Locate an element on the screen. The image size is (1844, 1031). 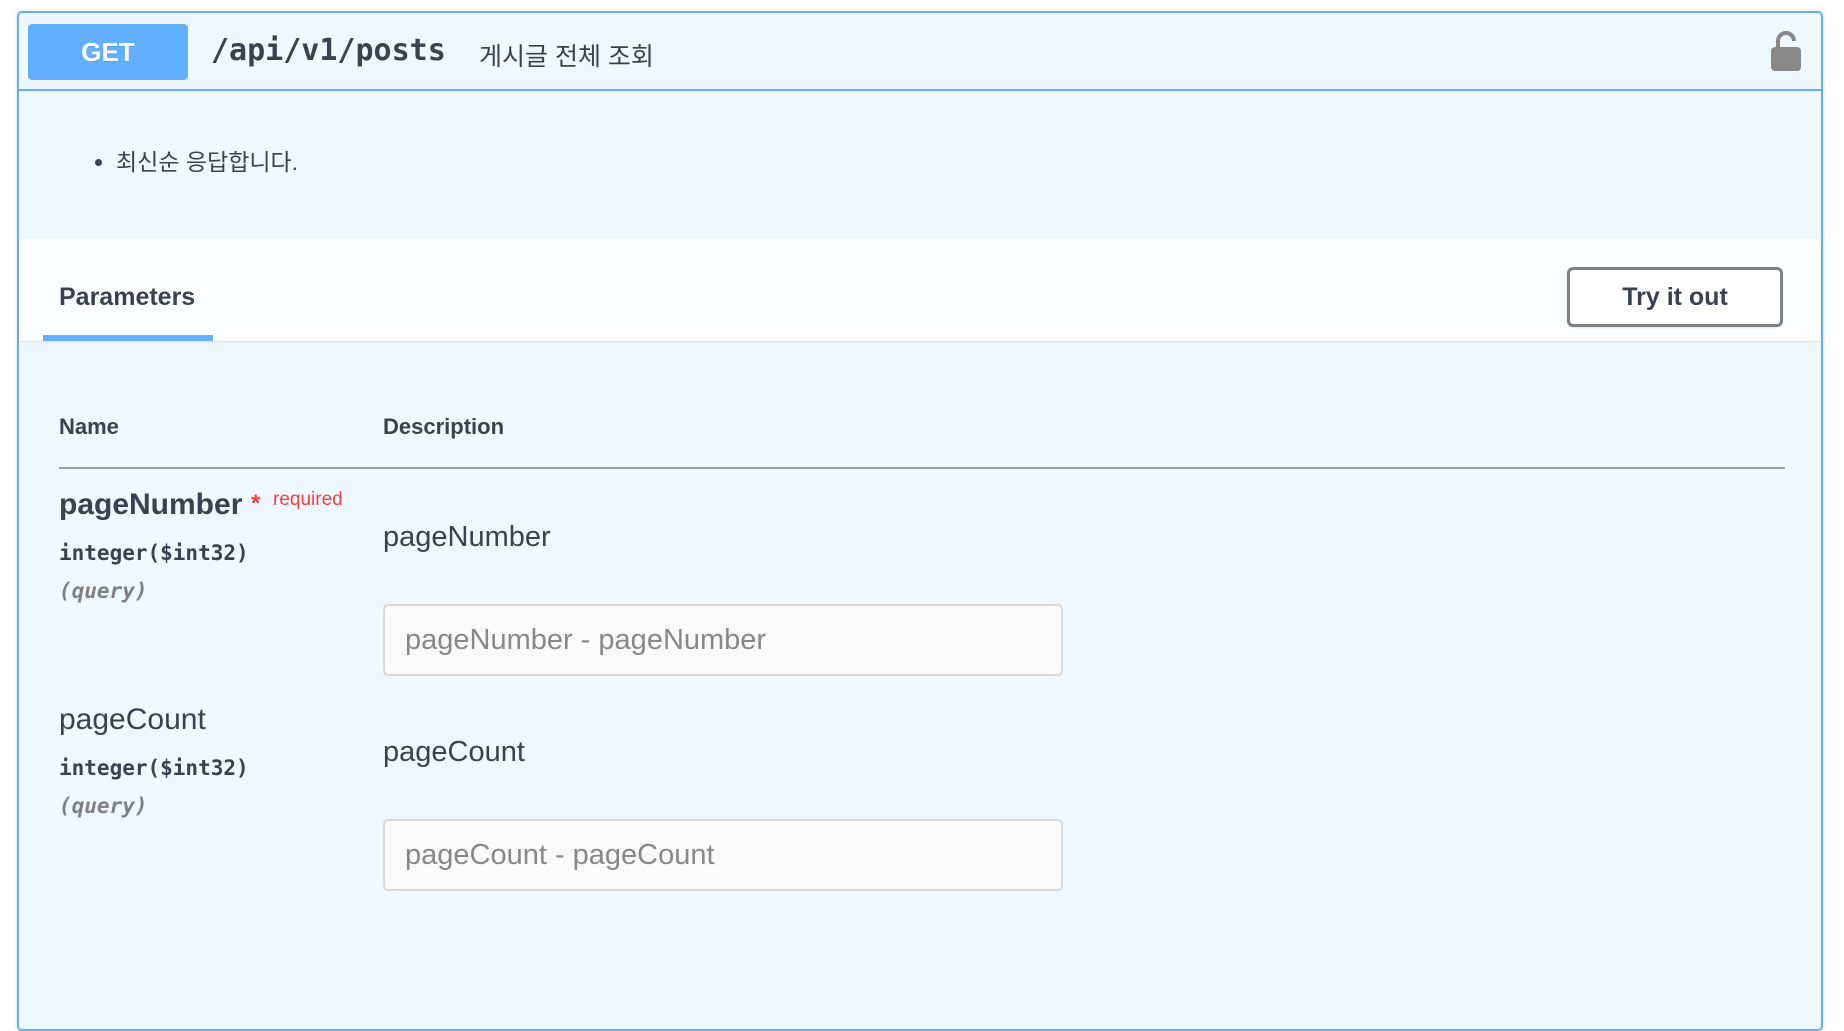
page-number-input is located at coordinates (723, 640).